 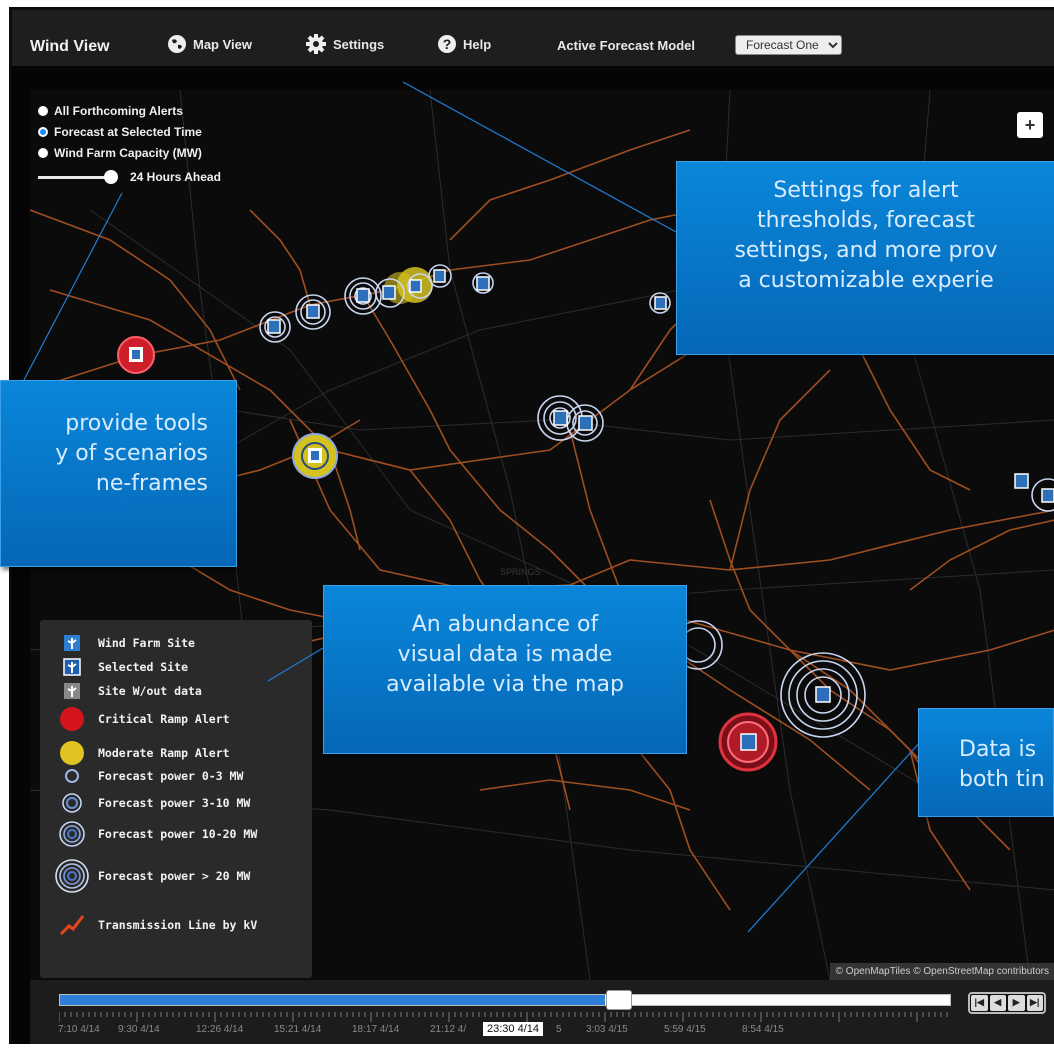 What do you see at coordinates (118, 110) in the screenshot?
I see `option-label: All Forthcoming Alerts` at bounding box center [118, 110].